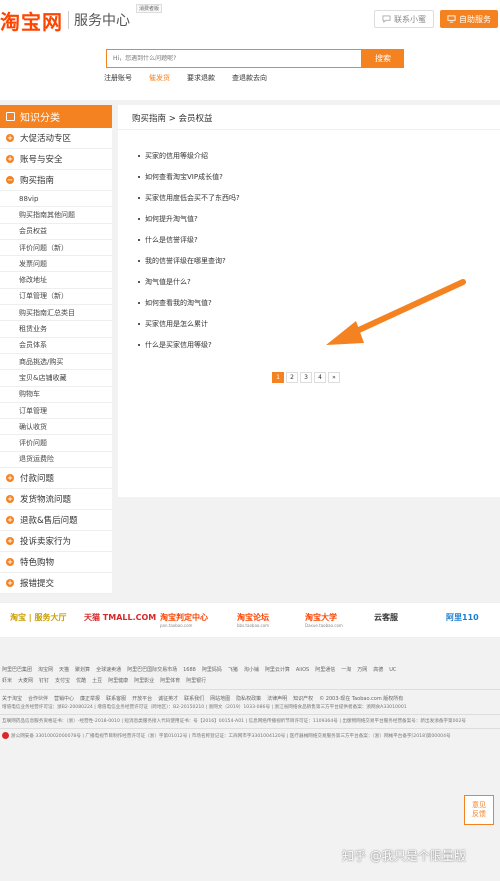  I want to click on footer-link: 万网, so click(362, 669).